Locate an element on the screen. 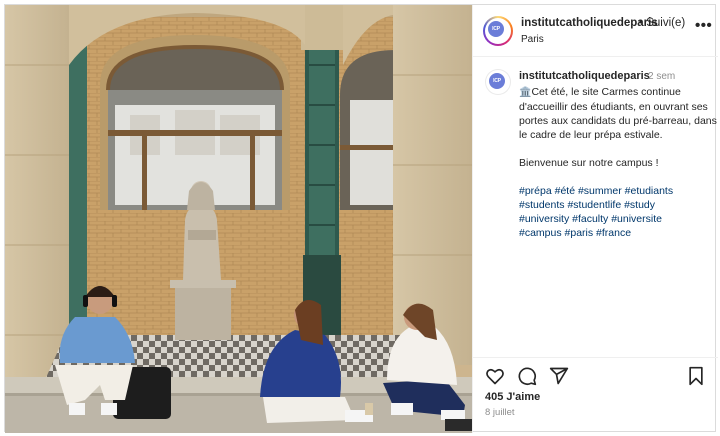 Image resolution: width=720 pixels, height=436 pixels. caption-welcome: Bienvenue sur notre campus ! is located at coordinates (589, 163).